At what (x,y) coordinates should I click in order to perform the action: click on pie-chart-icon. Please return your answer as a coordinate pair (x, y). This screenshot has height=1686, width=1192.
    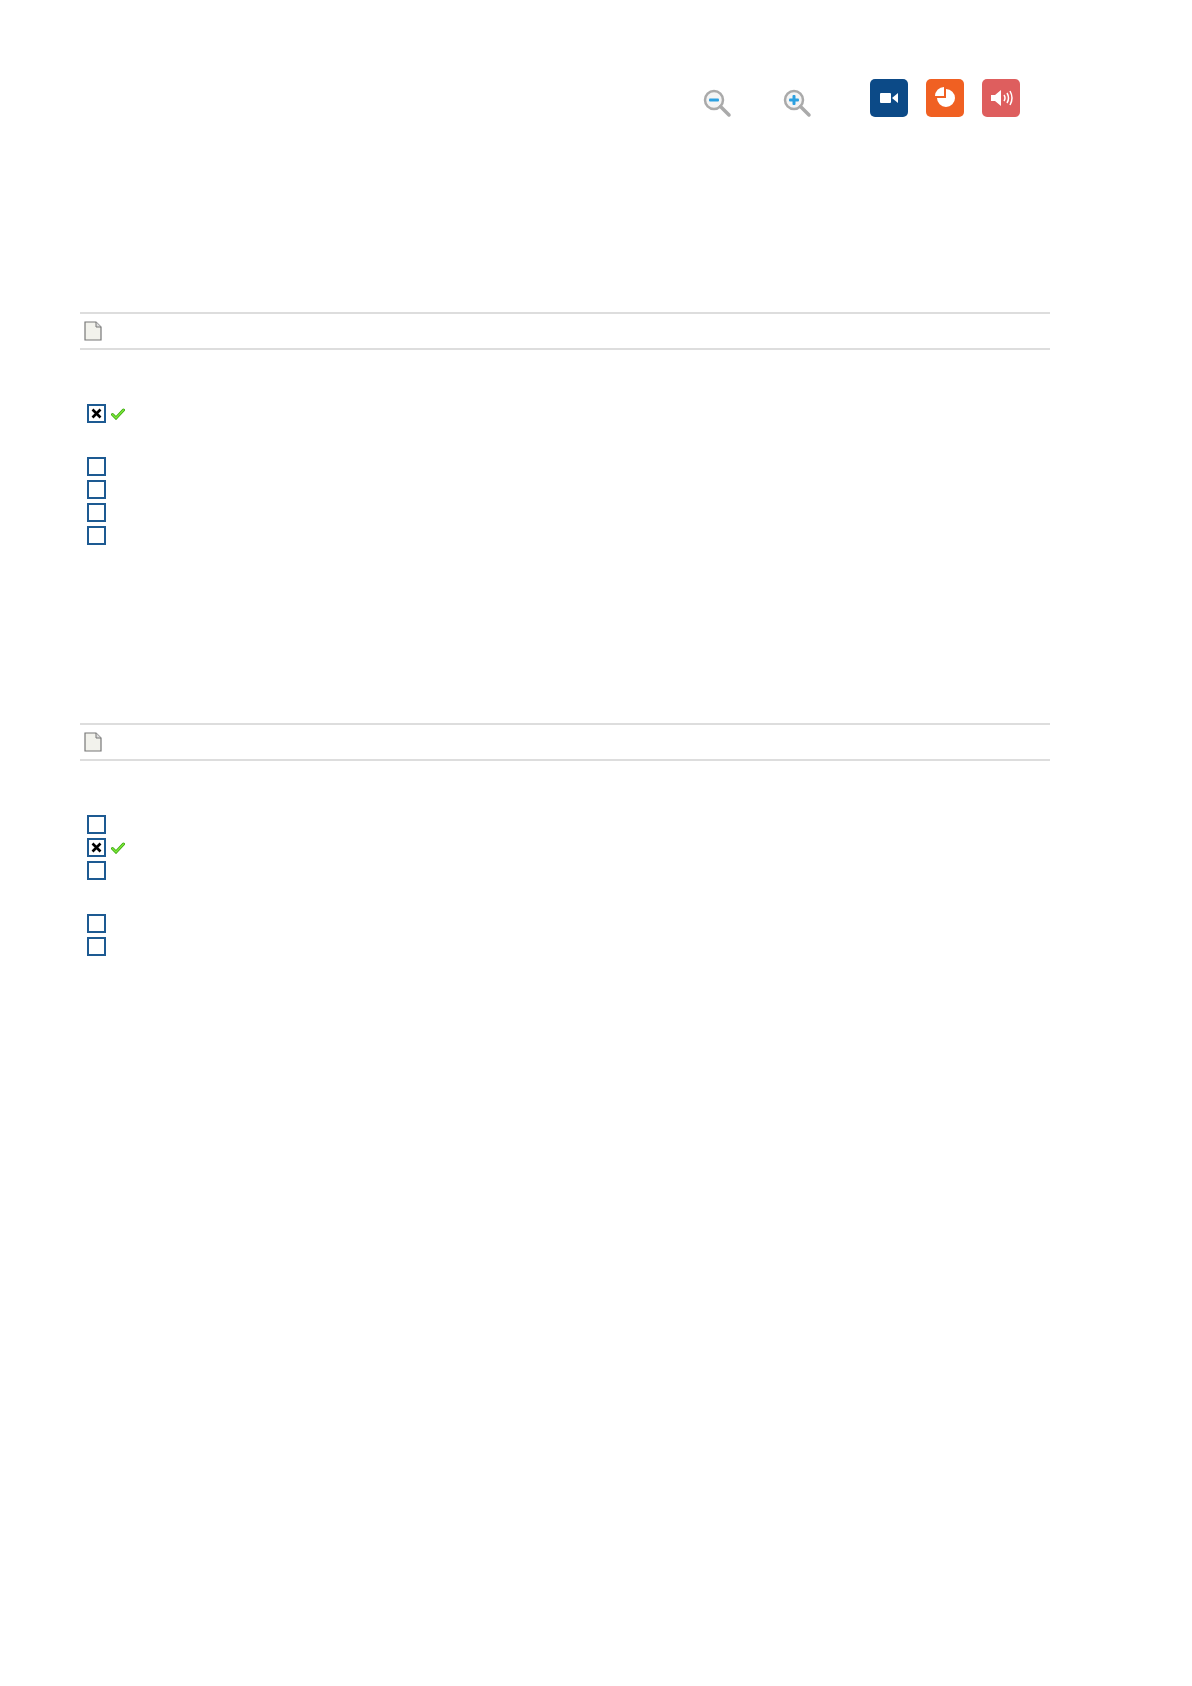
    Looking at the image, I should click on (945, 98).